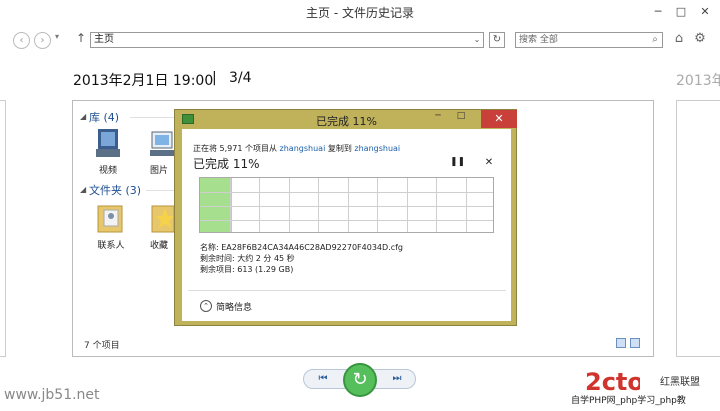 Image resolution: width=720 pixels, height=411 pixels. What do you see at coordinates (644, 401) in the screenshot?
I see `watermark-right: 自学PHP网_php学习_php教` at bounding box center [644, 401].